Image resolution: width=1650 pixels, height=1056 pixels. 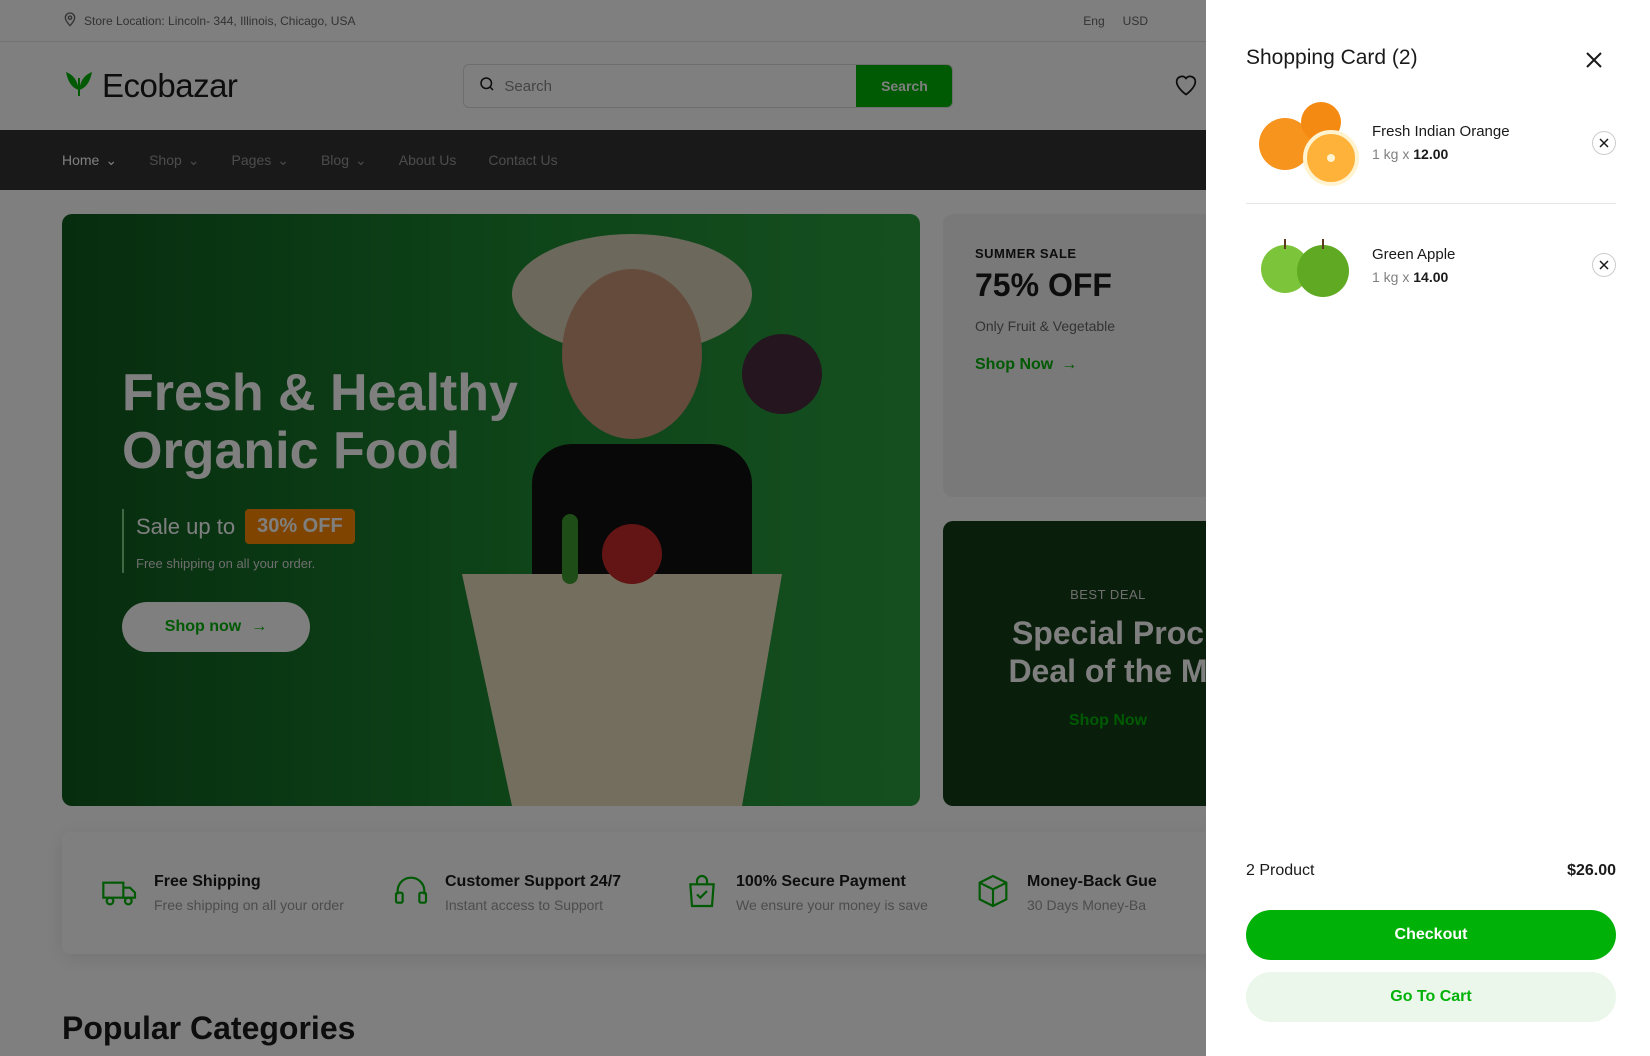 I want to click on cart-total: $26.00, so click(x=1591, y=870).